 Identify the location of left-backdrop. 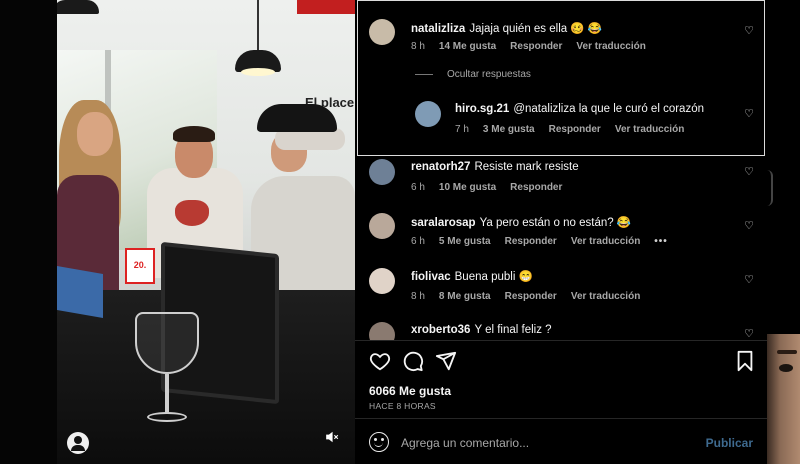
(28, 232).